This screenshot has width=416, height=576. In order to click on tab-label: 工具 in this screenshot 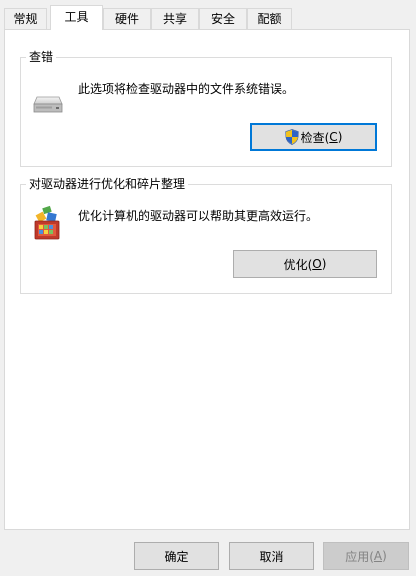, I will do `click(76, 17)`.